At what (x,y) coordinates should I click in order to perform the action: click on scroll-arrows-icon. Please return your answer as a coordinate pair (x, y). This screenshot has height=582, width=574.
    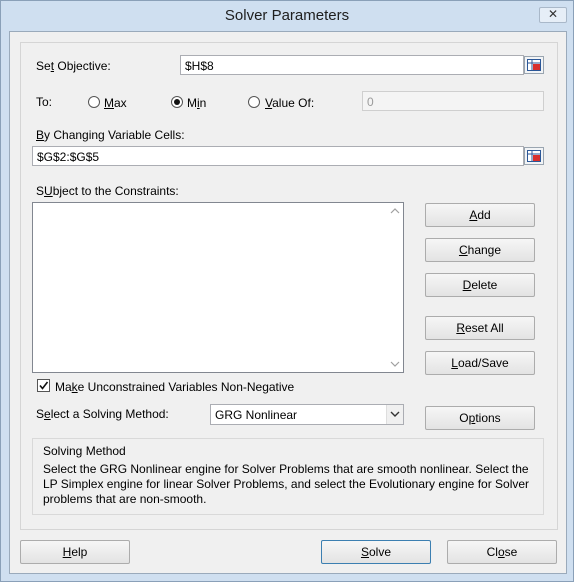
    Looking at the image, I should click on (395, 287).